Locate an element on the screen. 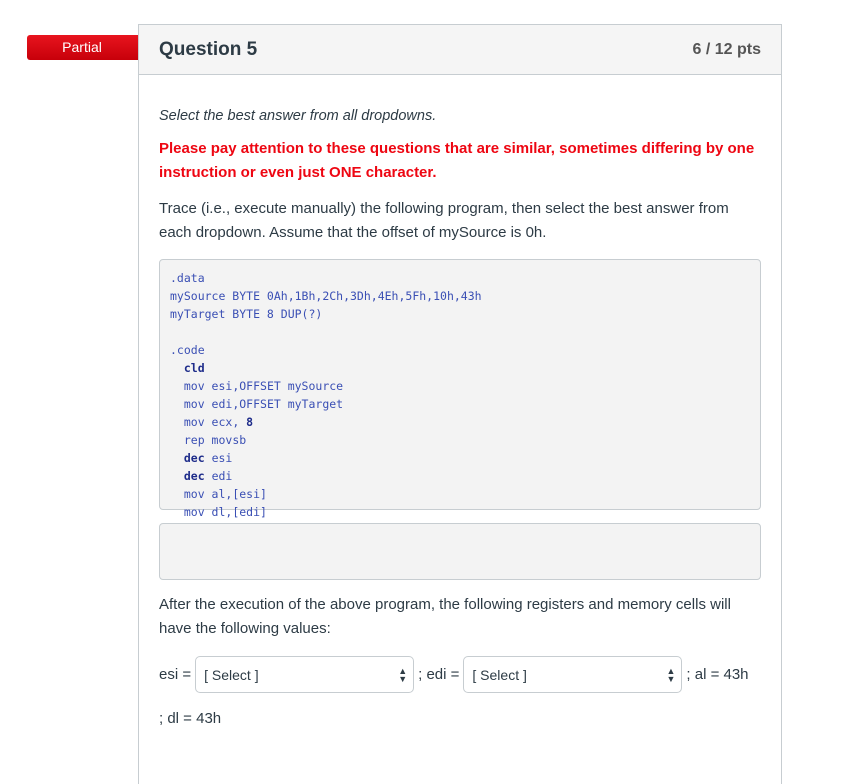 This screenshot has height=784, width=858. code-number: 8 is located at coordinates (250, 422).